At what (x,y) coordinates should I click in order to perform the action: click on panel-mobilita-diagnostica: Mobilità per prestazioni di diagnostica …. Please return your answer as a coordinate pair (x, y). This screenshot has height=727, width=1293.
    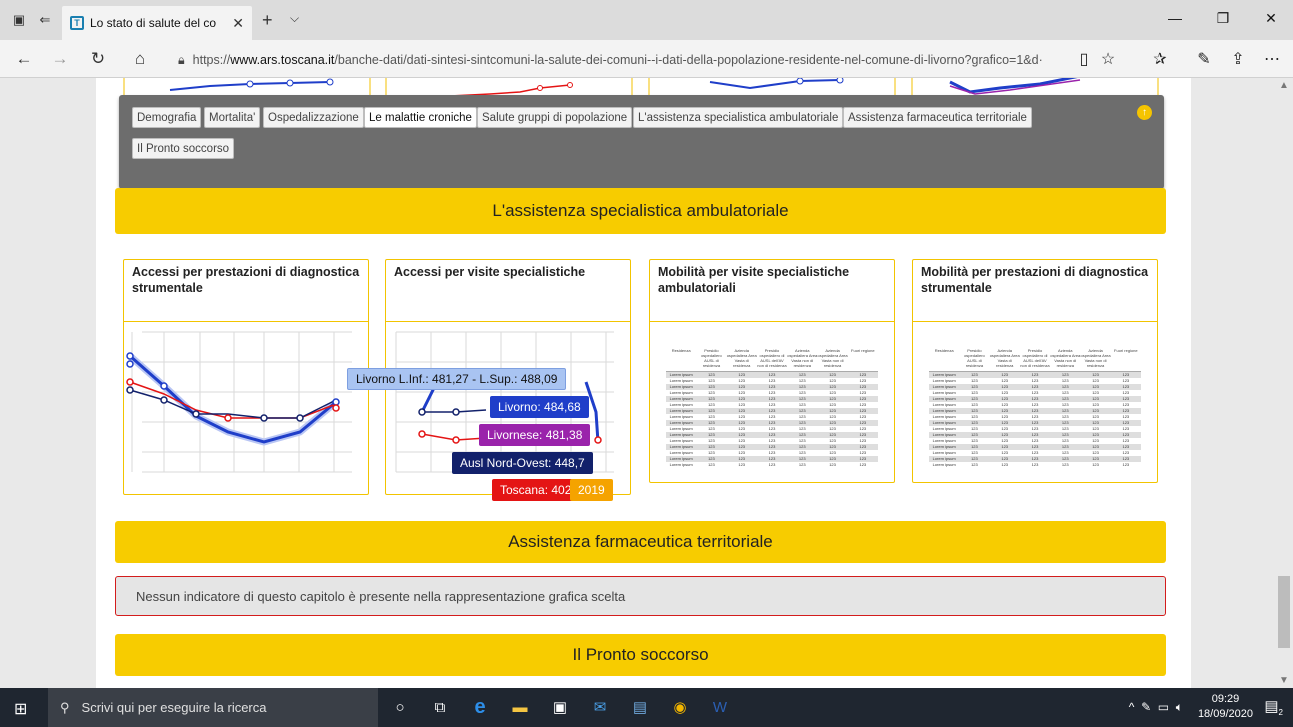
    Looking at the image, I should click on (1035, 371).